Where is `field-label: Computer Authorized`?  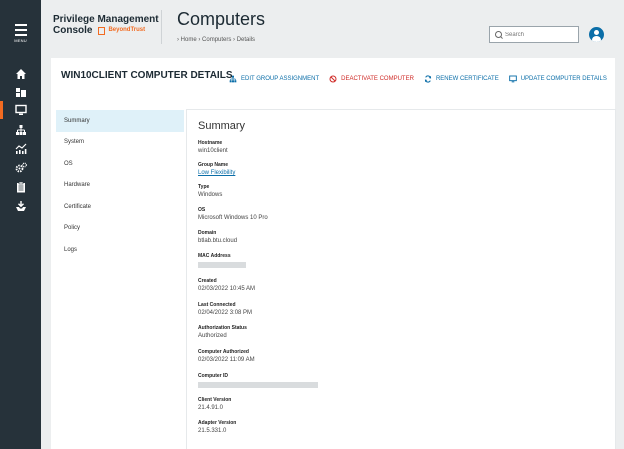
field-label: Computer Authorized is located at coordinates (223, 352).